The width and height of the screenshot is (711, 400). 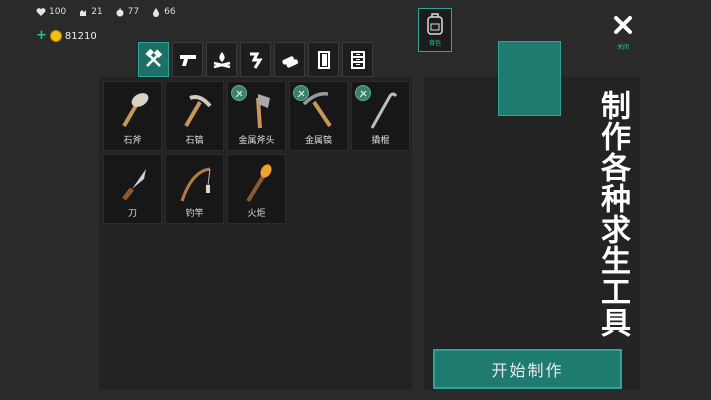 I want to click on health-value: 100, so click(x=58, y=12).